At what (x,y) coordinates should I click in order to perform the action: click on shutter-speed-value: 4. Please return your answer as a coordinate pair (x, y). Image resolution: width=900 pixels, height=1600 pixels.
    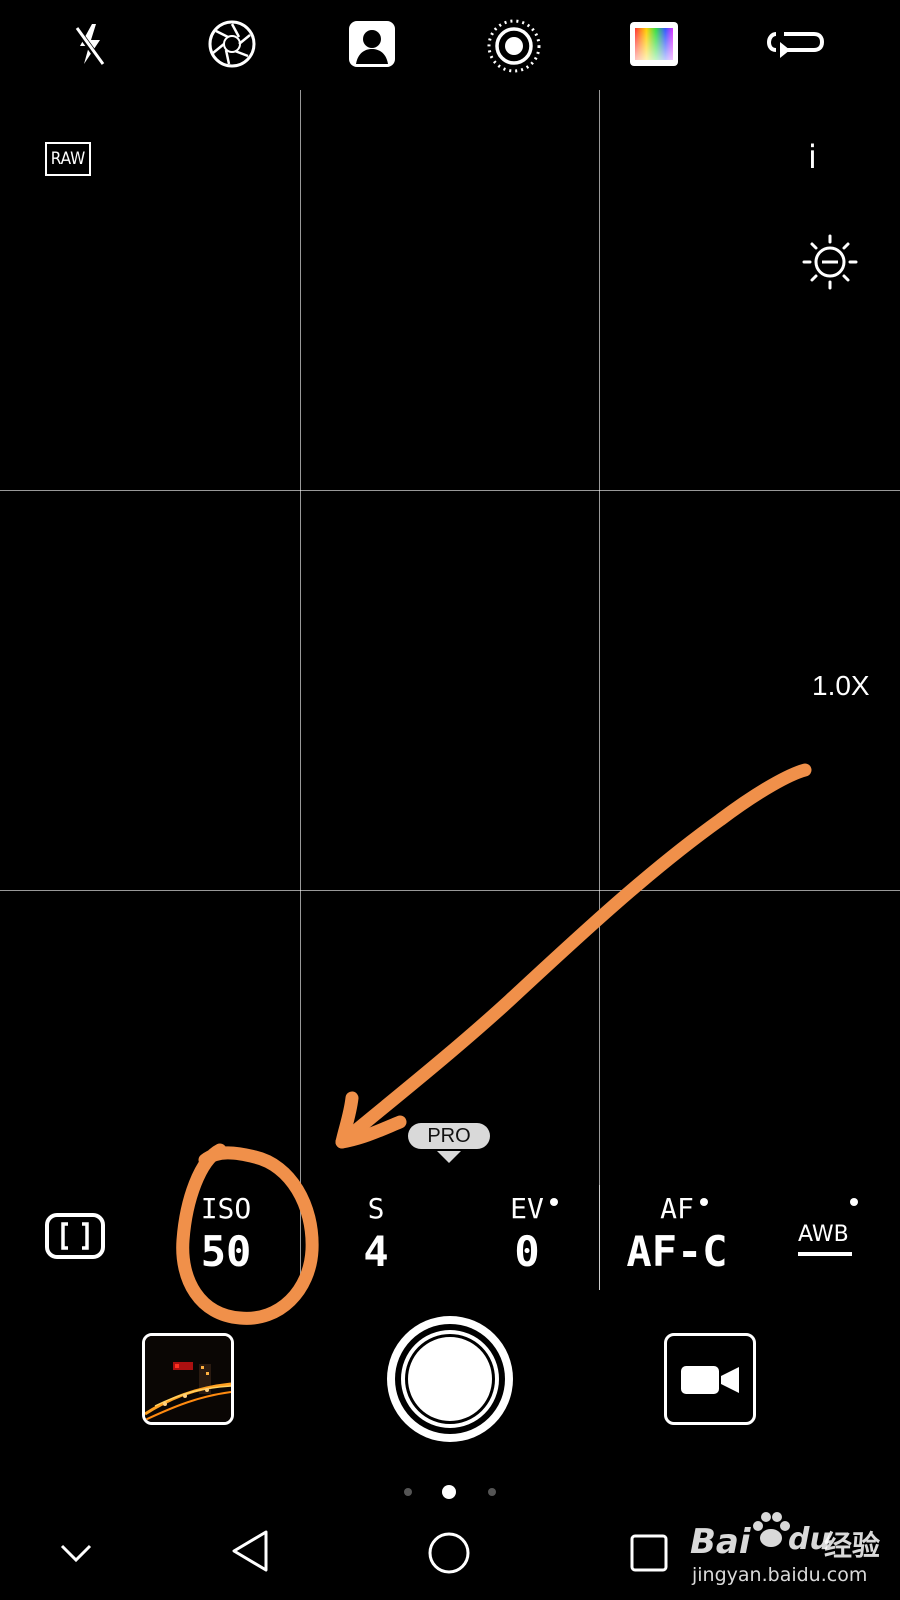
    Looking at the image, I should click on (376, 1251).